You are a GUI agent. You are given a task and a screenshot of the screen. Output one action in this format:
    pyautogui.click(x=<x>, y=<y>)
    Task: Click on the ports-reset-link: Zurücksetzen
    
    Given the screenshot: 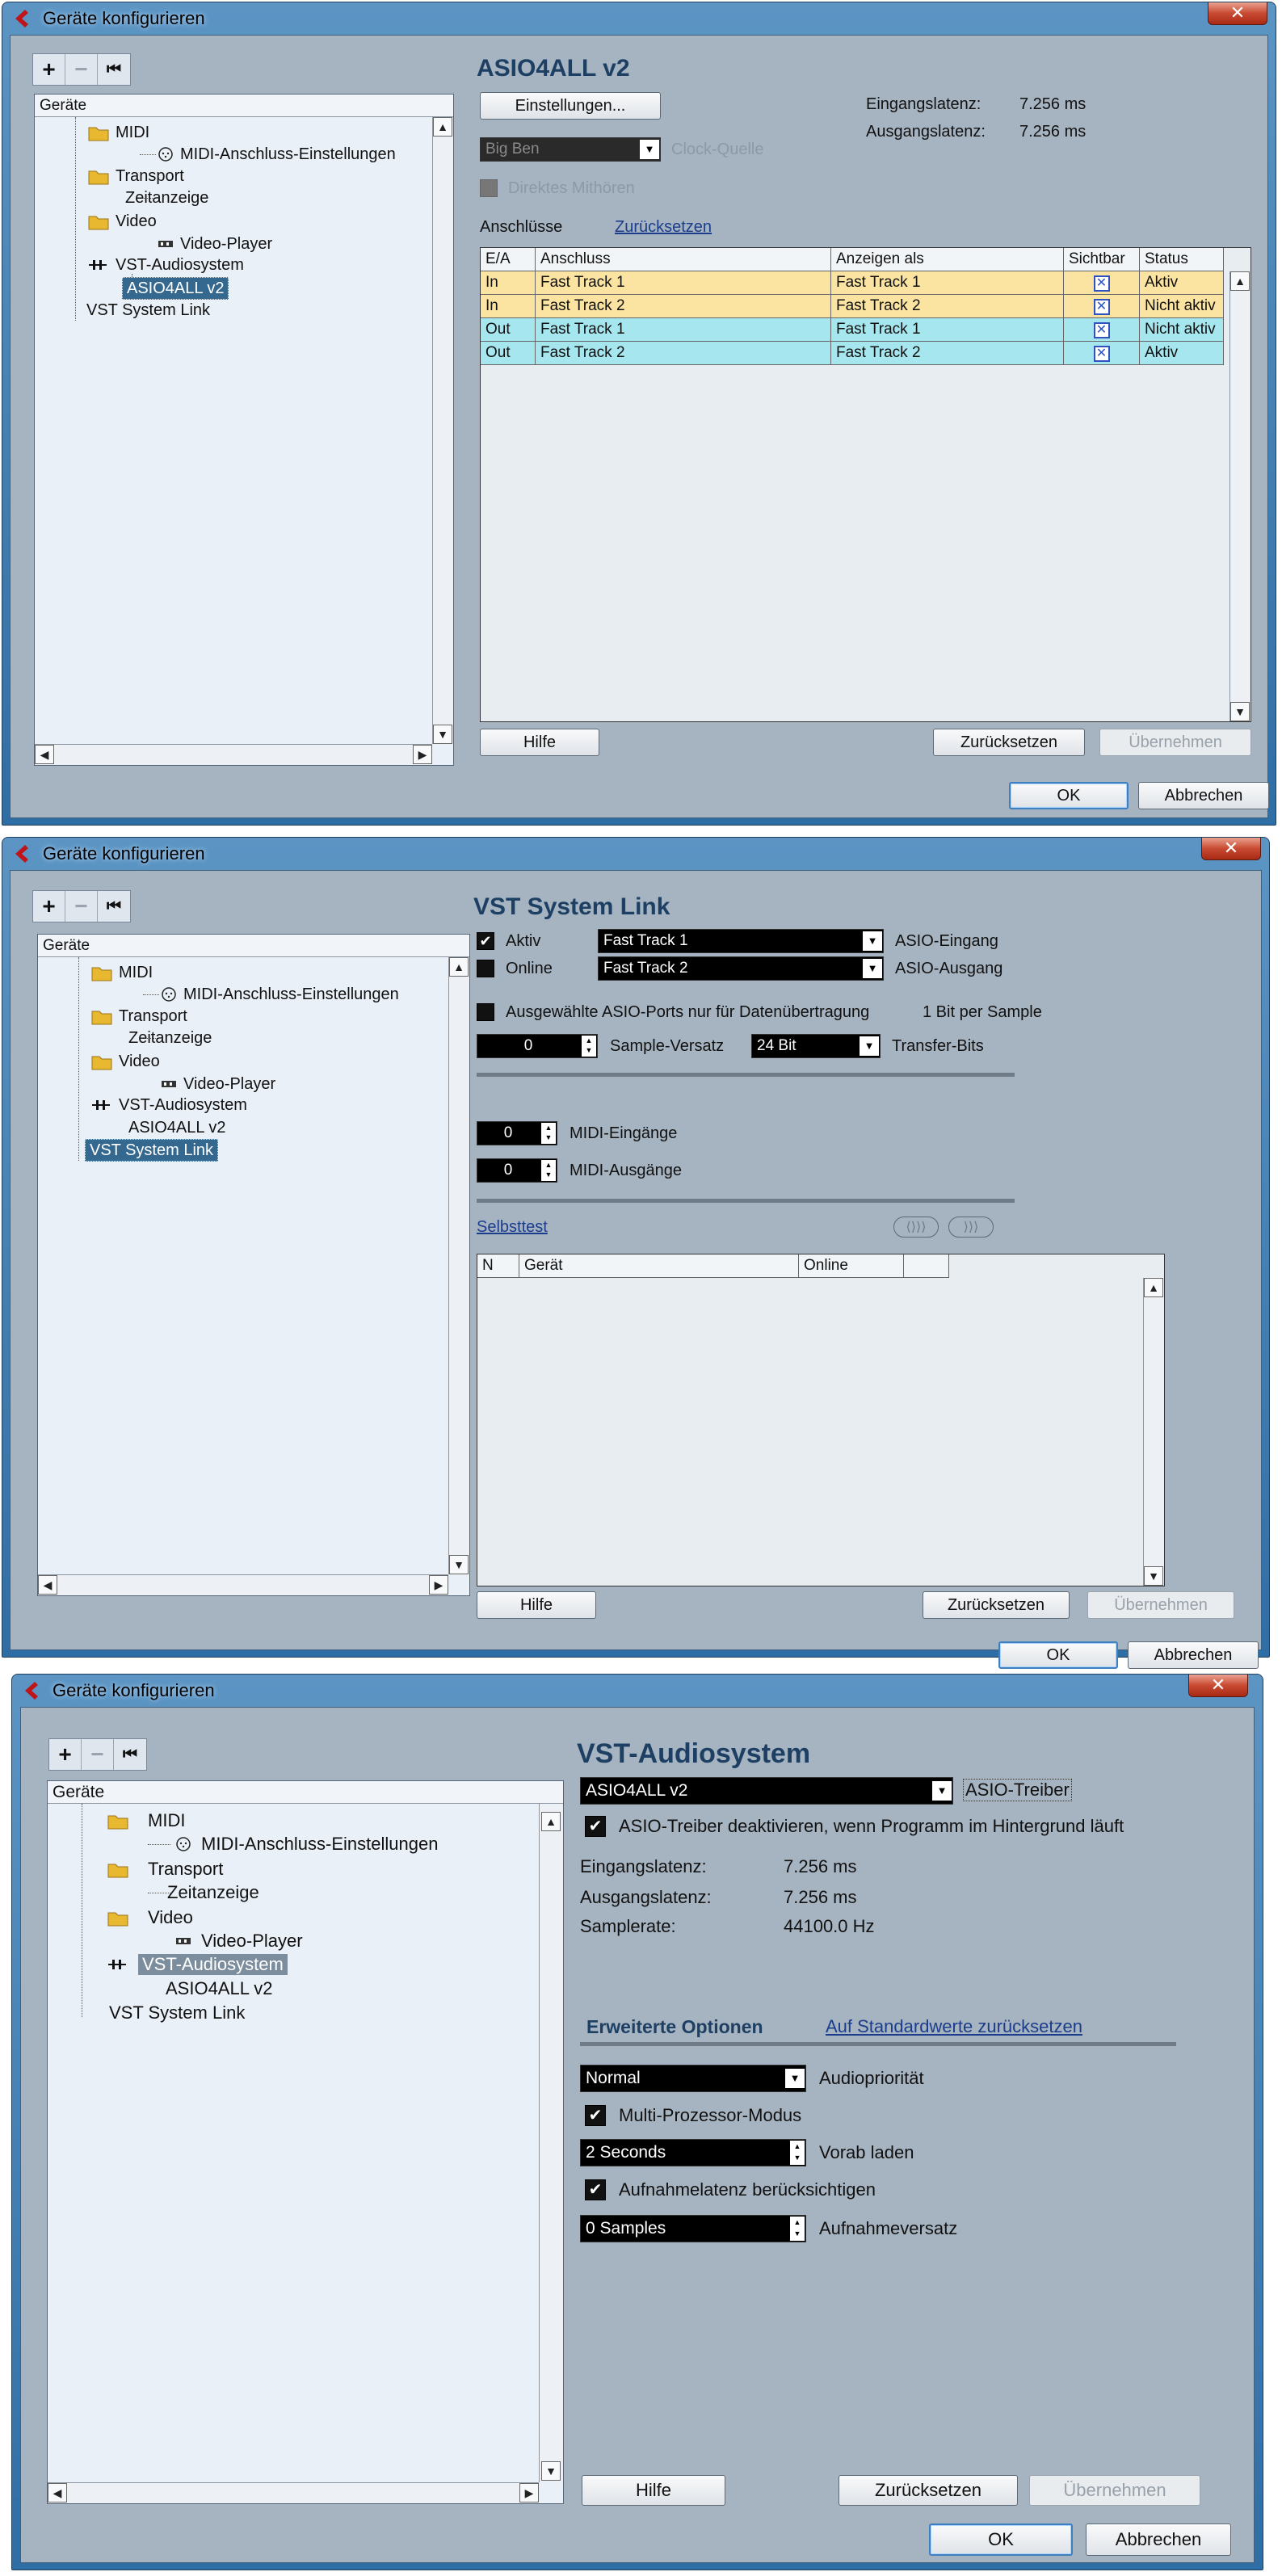 What is the action you would take?
    pyautogui.click(x=663, y=227)
    